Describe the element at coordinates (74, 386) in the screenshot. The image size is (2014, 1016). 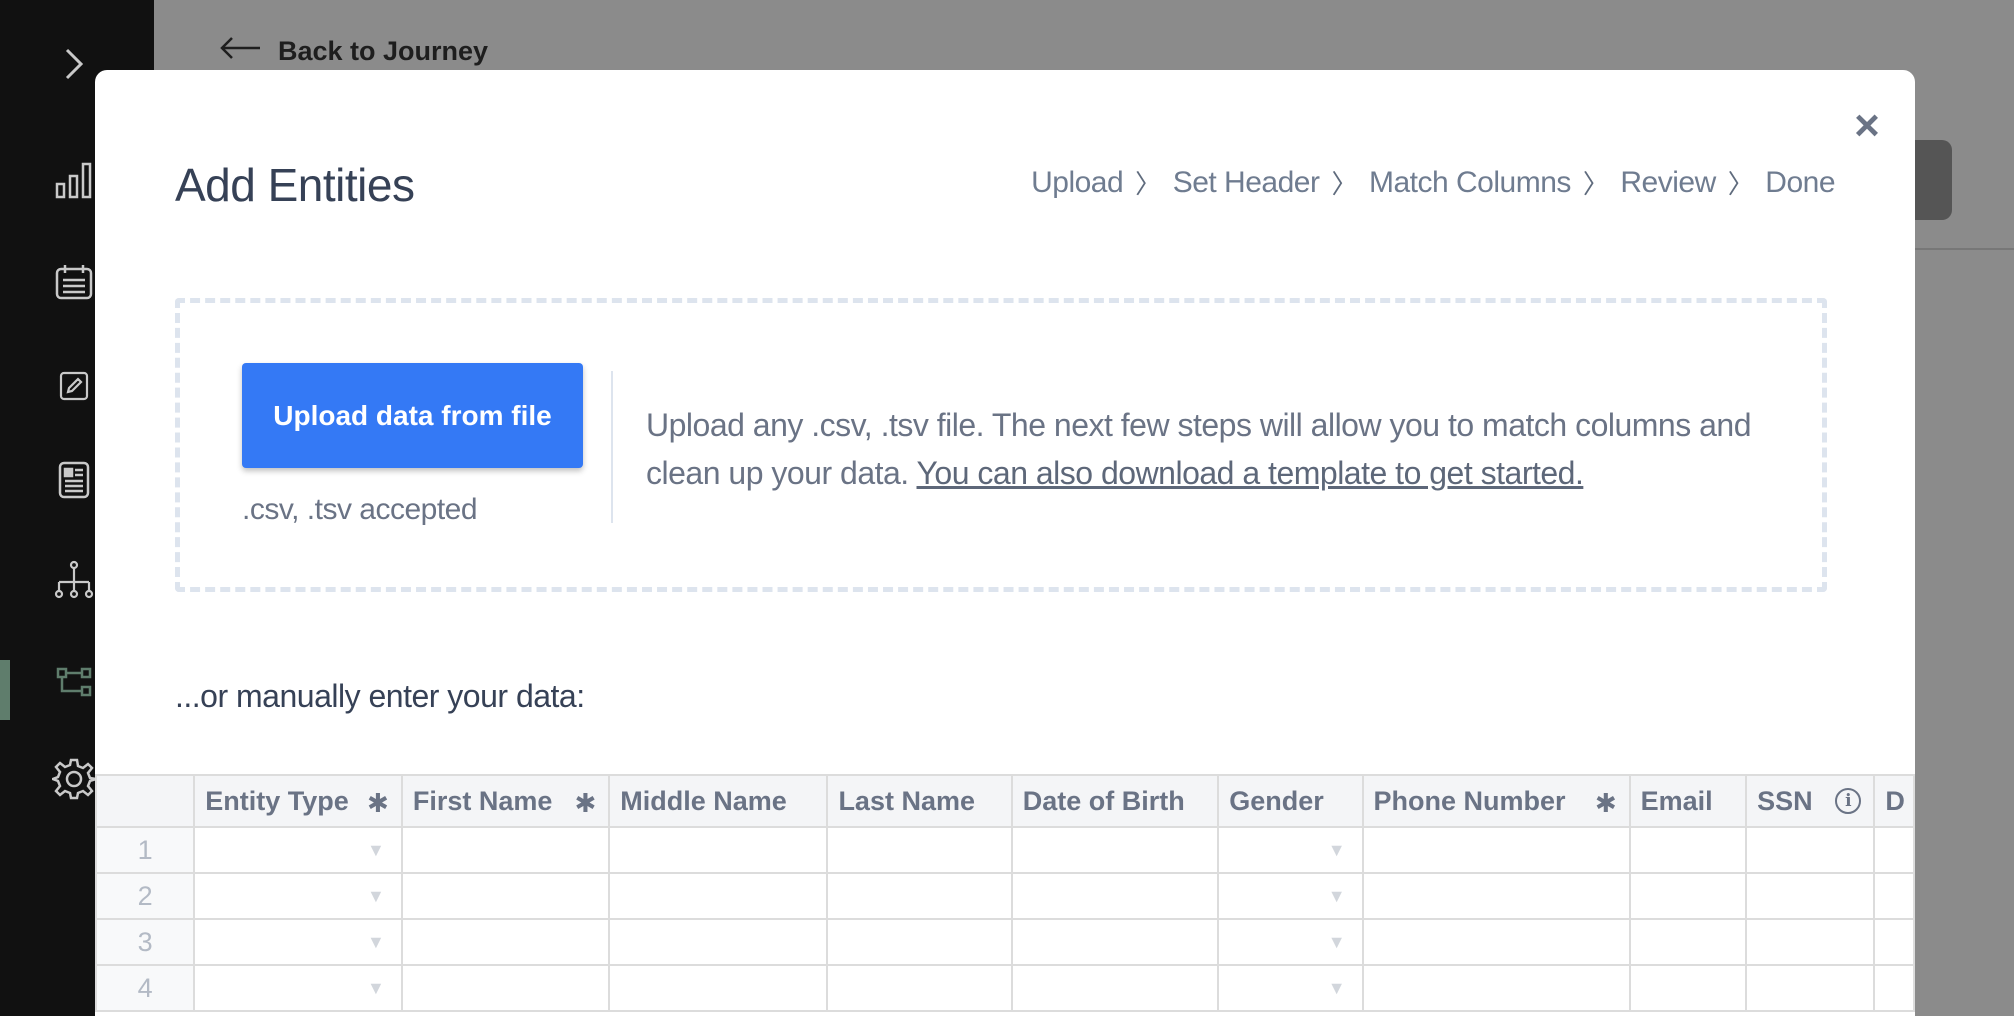
I see `edit-icon` at that location.